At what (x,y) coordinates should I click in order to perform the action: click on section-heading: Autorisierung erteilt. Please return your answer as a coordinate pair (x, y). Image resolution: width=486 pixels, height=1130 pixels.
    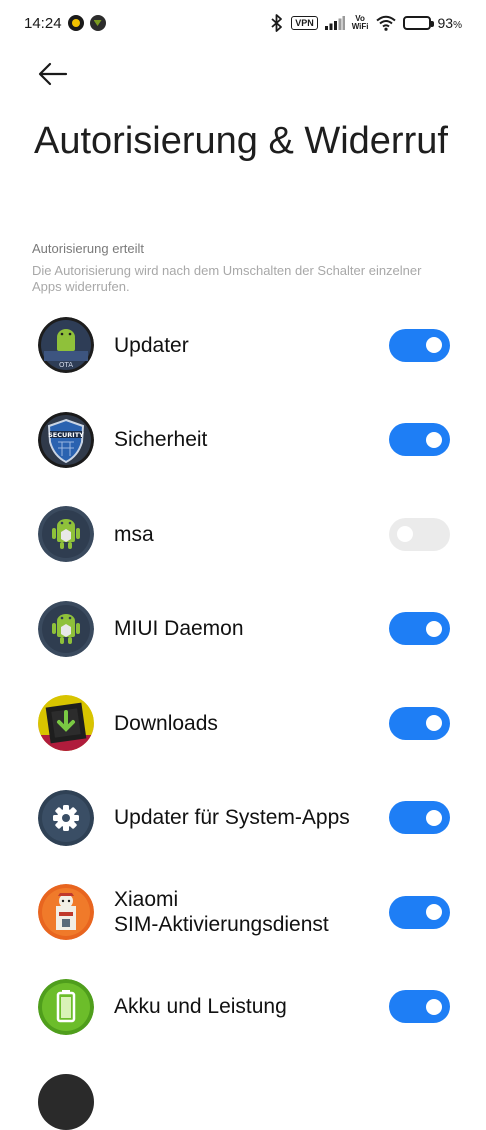
    Looking at the image, I should click on (88, 248).